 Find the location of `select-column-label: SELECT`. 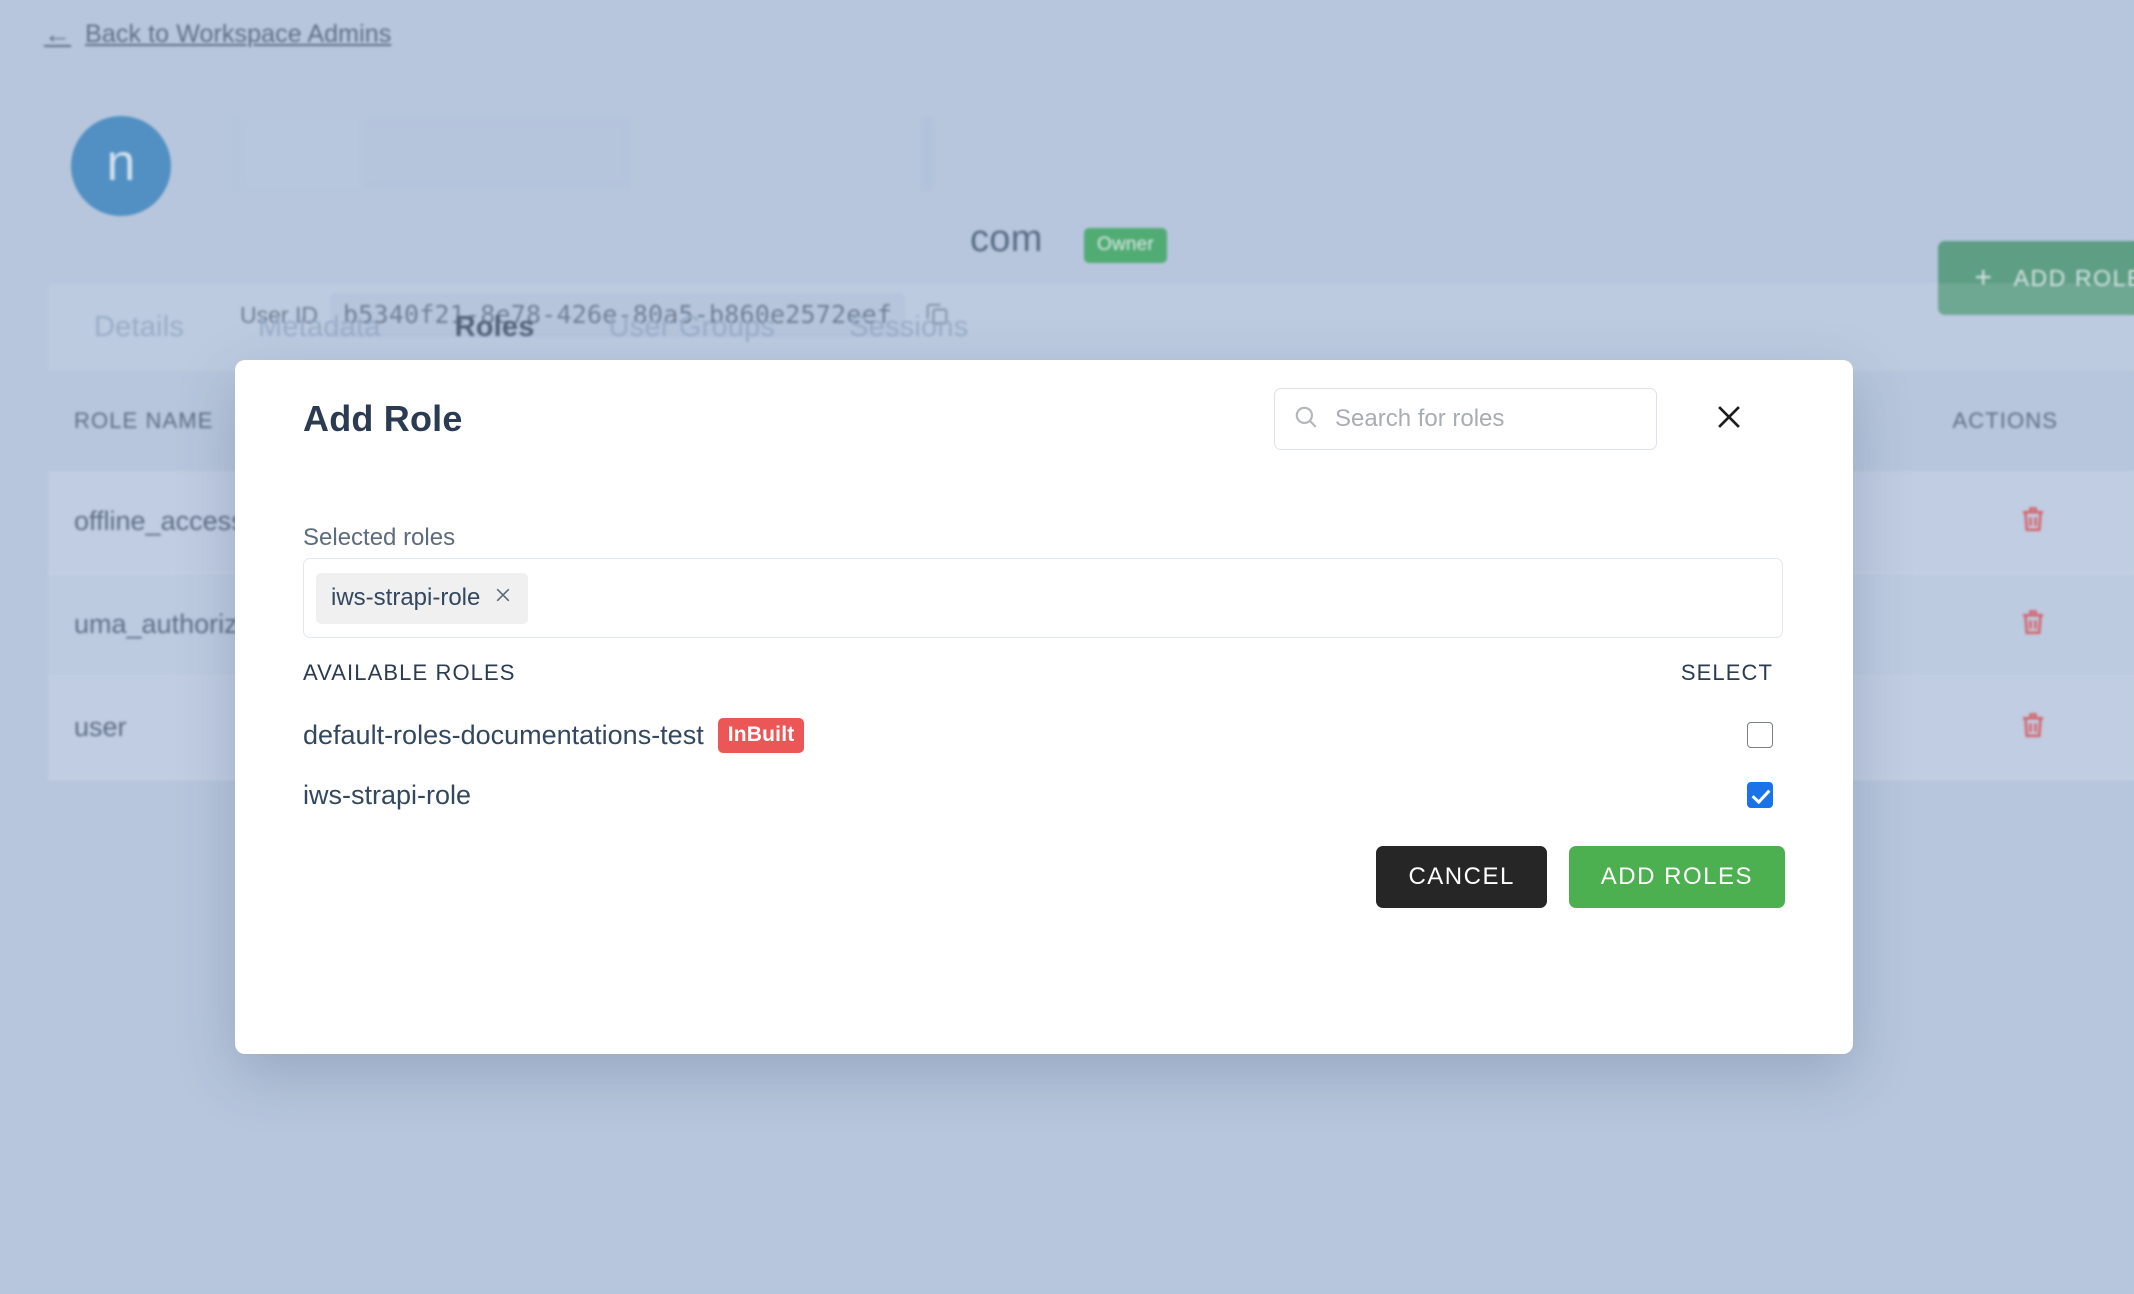

select-column-label: SELECT is located at coordinates (1726, 672).